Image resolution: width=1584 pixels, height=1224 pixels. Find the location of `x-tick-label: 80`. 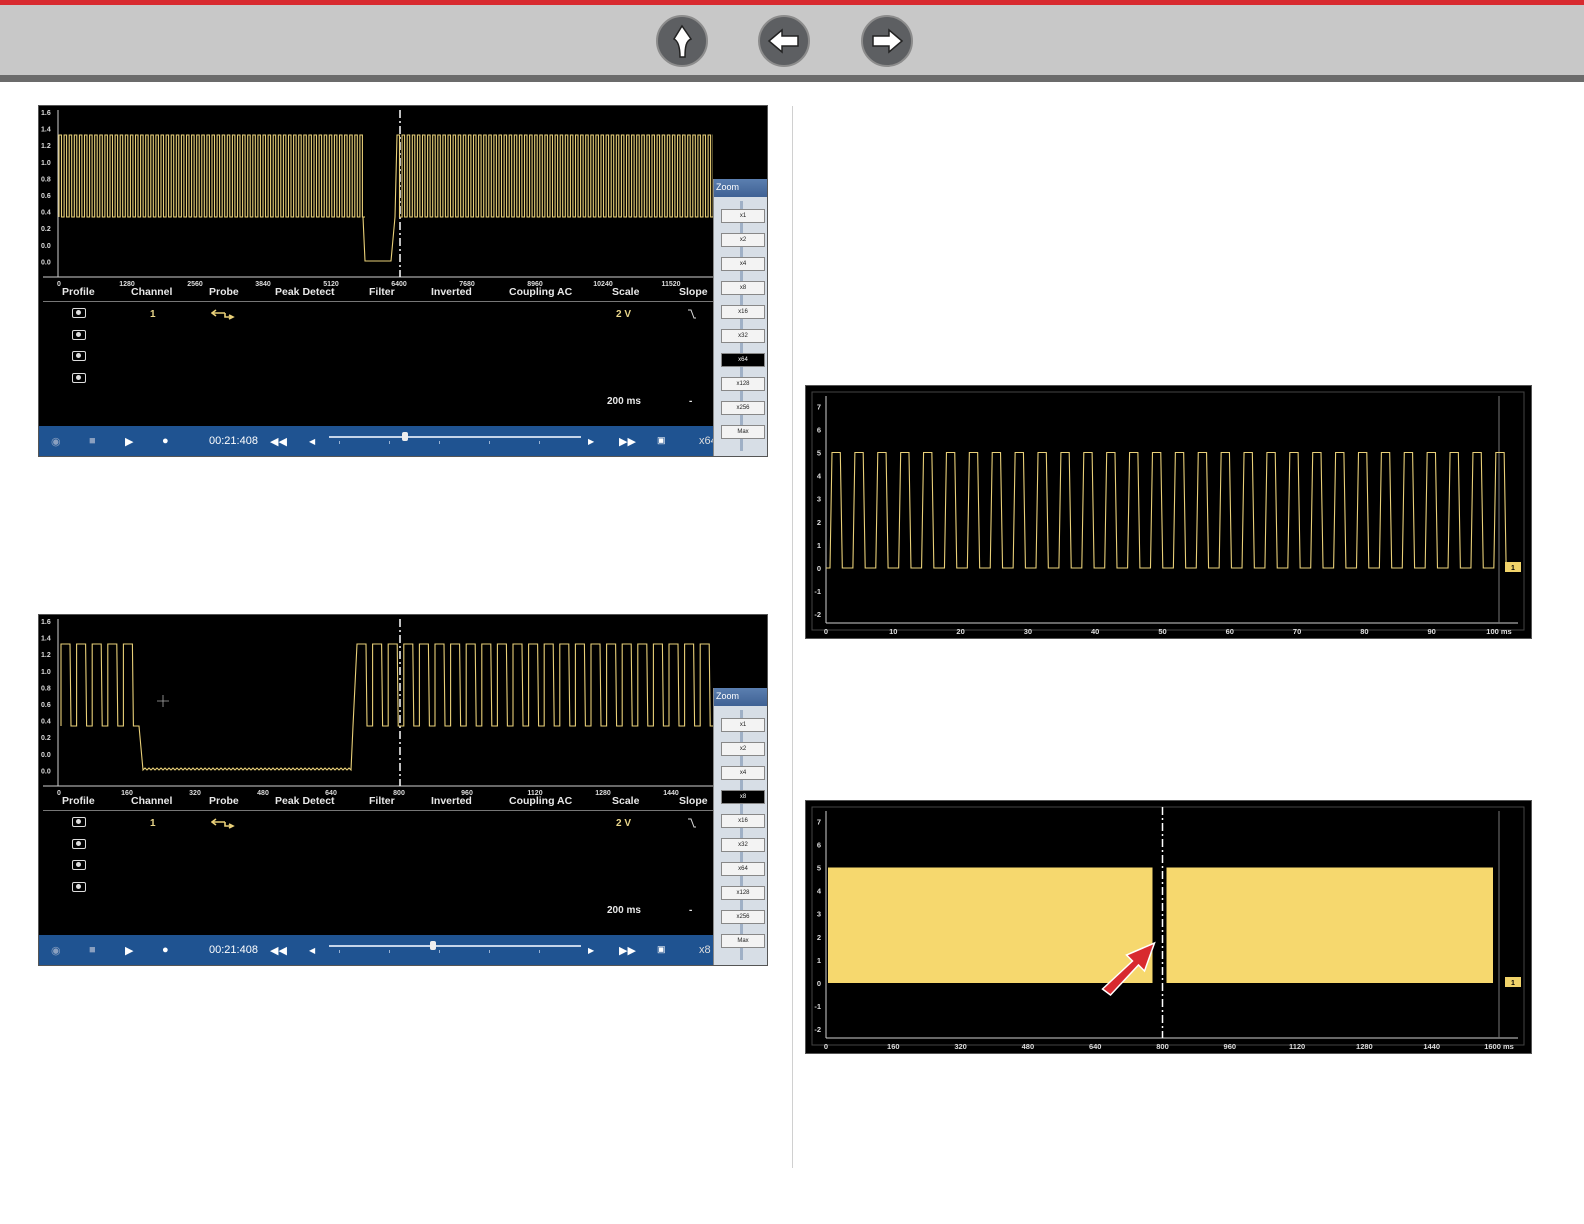

x-tick-label: 80 is located at coordinates (1364, 631).